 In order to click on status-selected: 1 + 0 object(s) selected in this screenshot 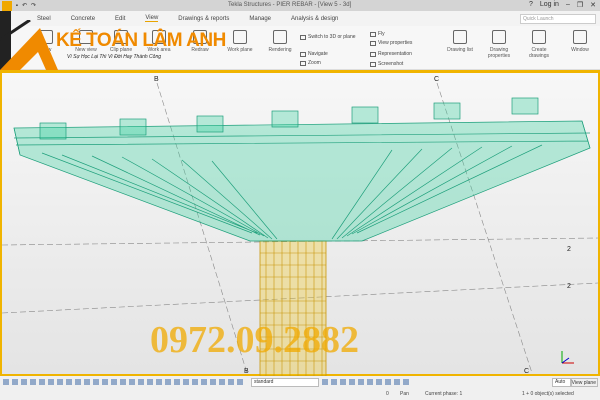, I will do `click(548, 394)`.